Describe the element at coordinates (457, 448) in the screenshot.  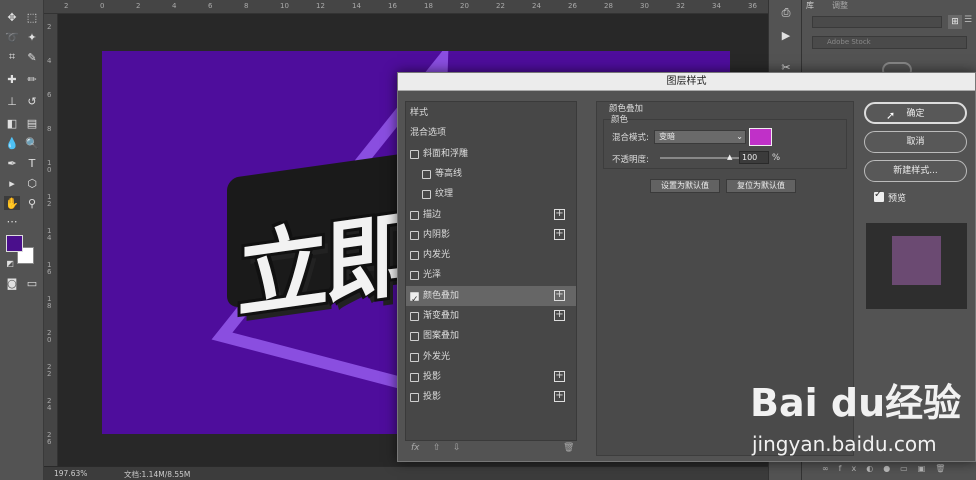
I see `move-down-icon: ⇩` at that location.